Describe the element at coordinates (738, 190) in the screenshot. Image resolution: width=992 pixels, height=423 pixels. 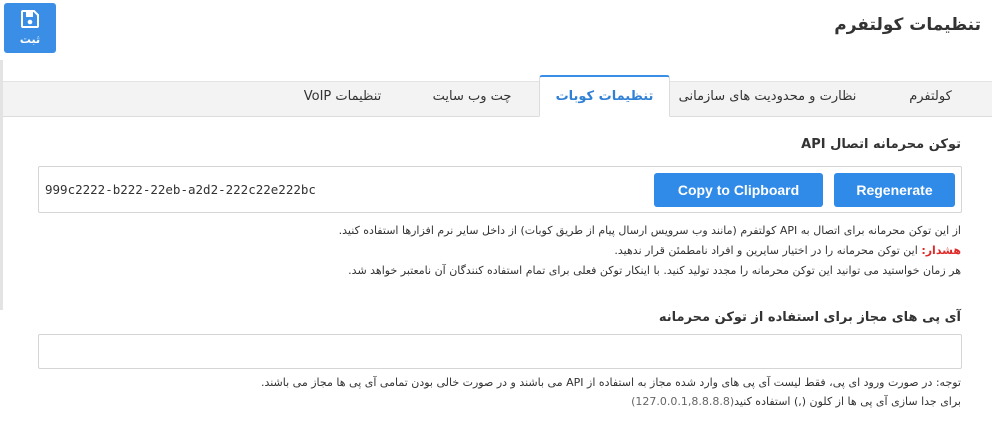
I see `copy-to-clipboard-button: Copy to Clipboard` at that location.